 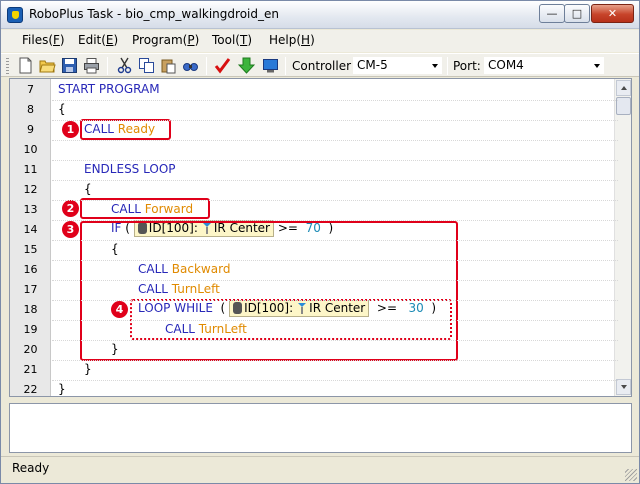 What do you see at coordinates (69, 65) in the screenshot?
I see `save-icon` at bounding box center [69, 65].